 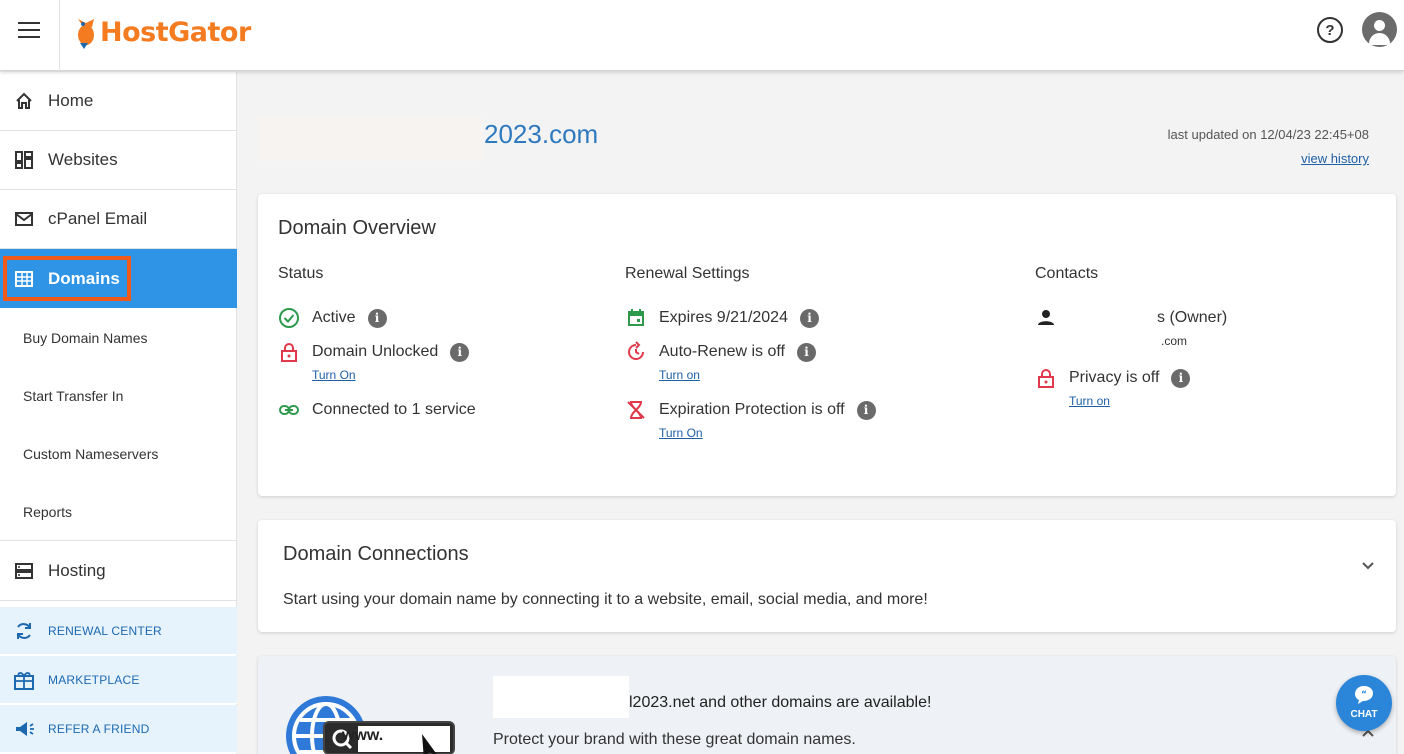 What do you see at coordinates (1330, 30) in the screenshot?
I see `help-icon: ?` at bounding box center [1330, 30].